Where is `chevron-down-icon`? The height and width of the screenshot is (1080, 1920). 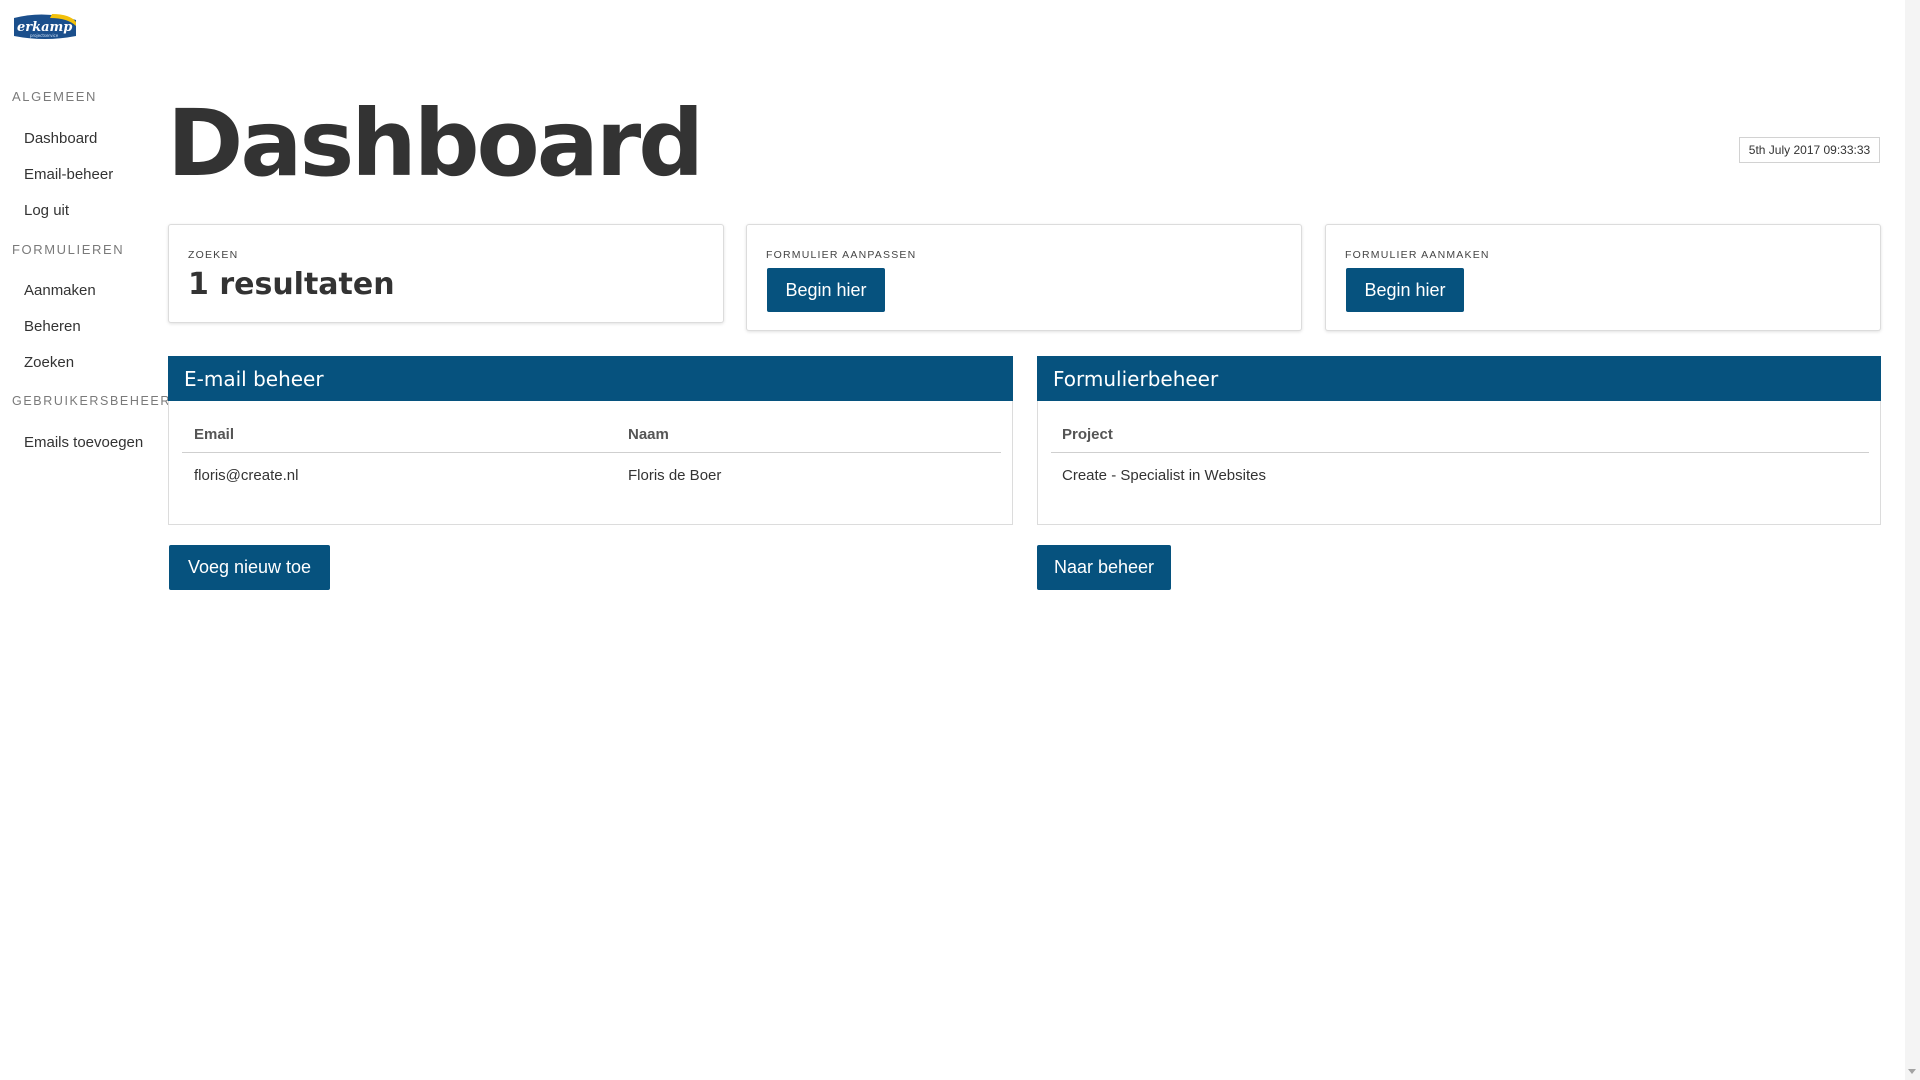
chevron-down-icon is located at coordinates (1912, 1071).